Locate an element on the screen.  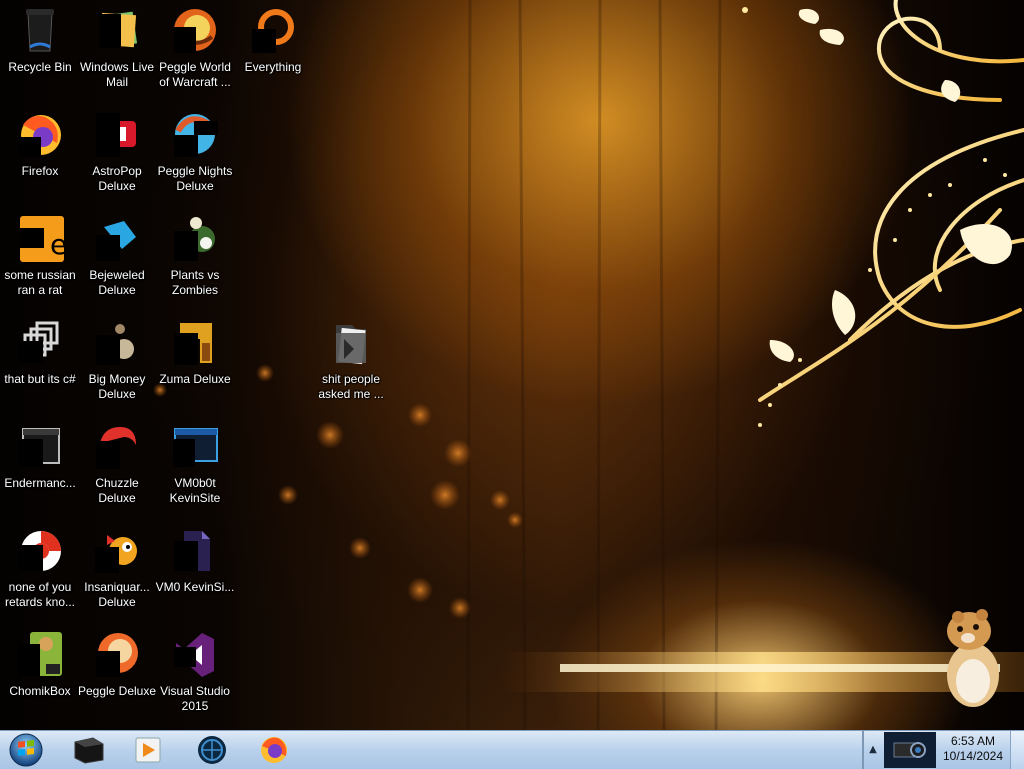
tray-projector-app is located at coordinates (910, 750).